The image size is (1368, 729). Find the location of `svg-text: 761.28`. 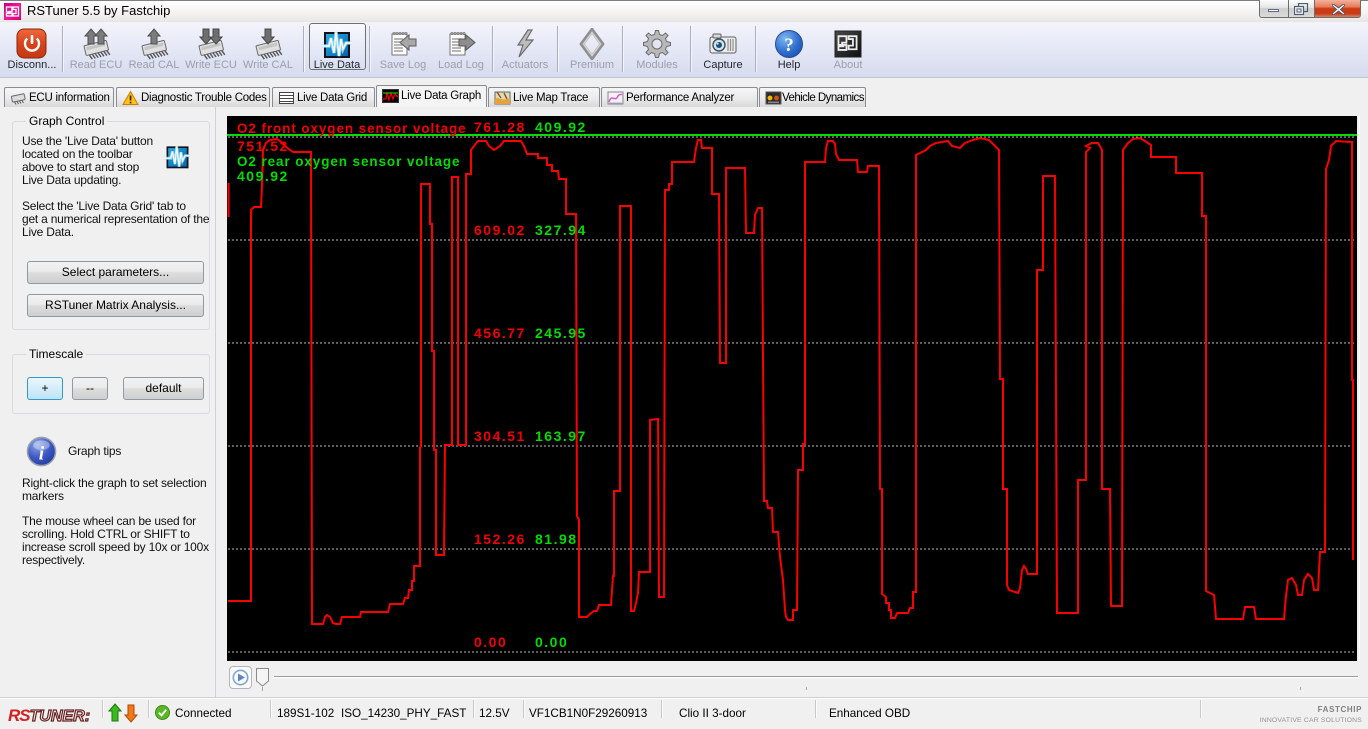

svg-text: 761.28 is located at coordinates (500, 127).